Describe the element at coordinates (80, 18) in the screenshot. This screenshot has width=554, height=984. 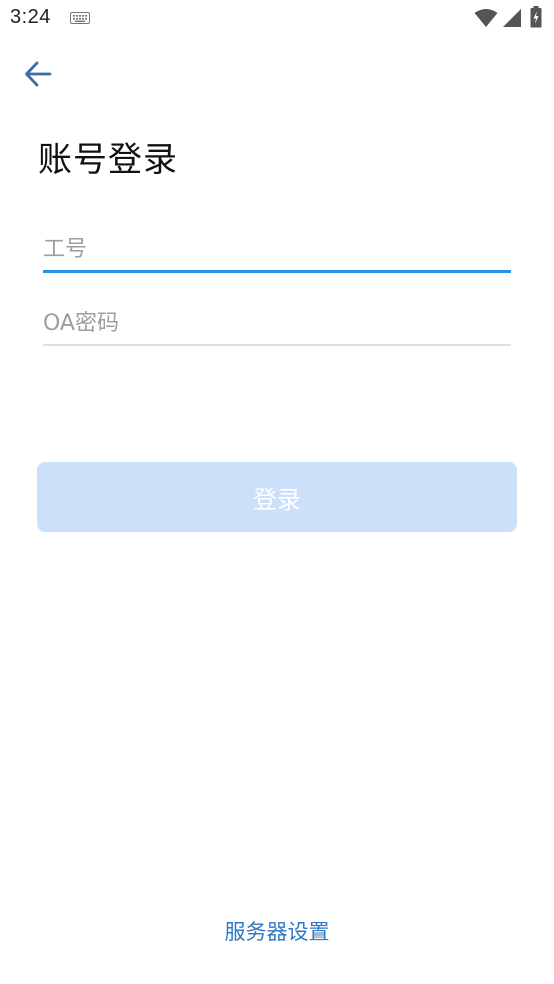
I see `keyboard-icon` at that location.